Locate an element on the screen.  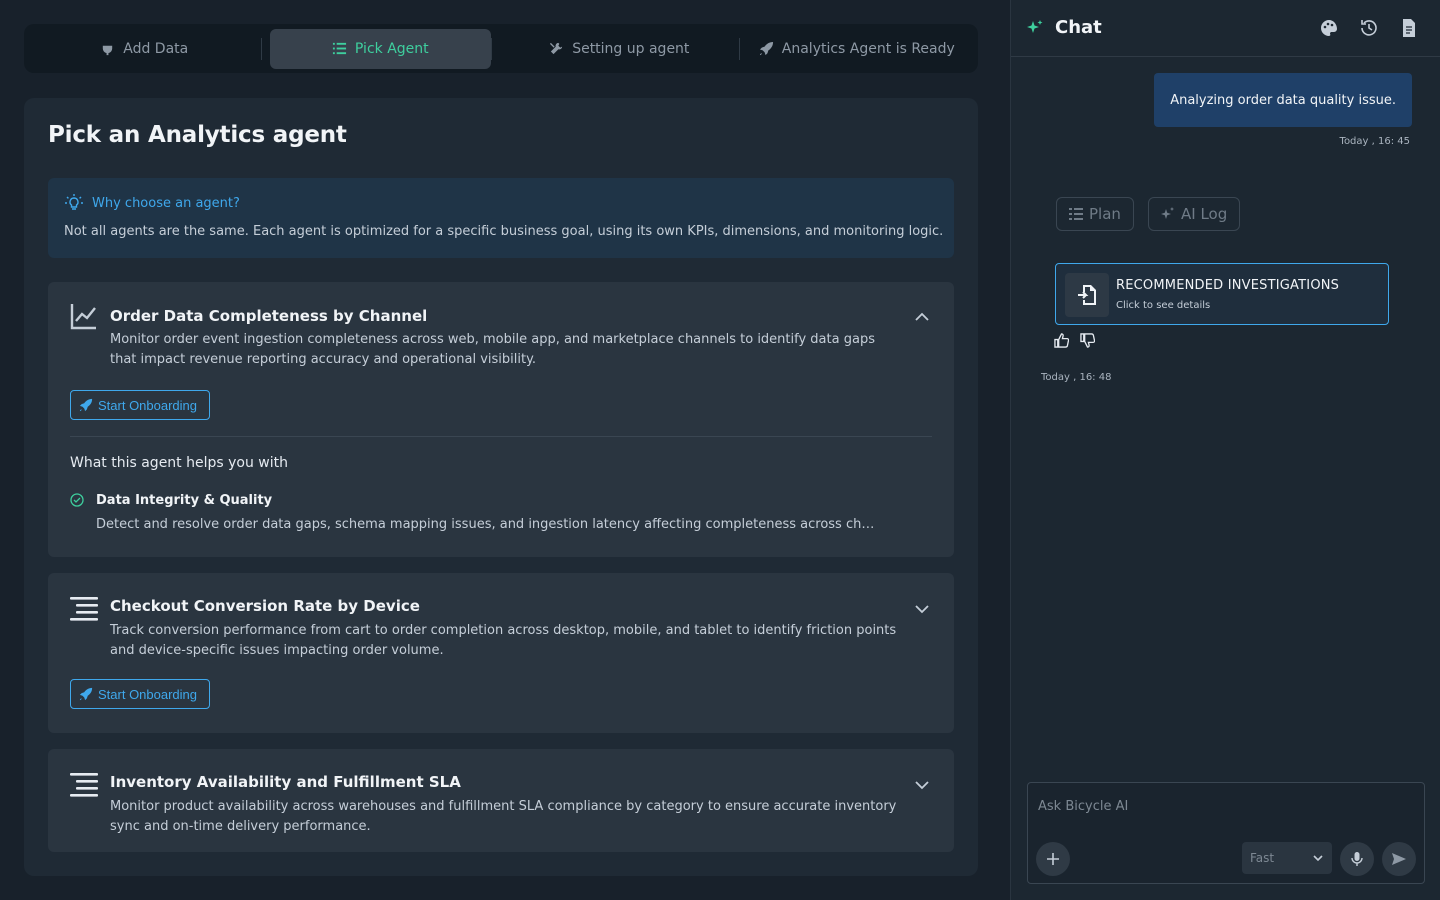
lightbulb-icon is located at coordinates (74, 202).